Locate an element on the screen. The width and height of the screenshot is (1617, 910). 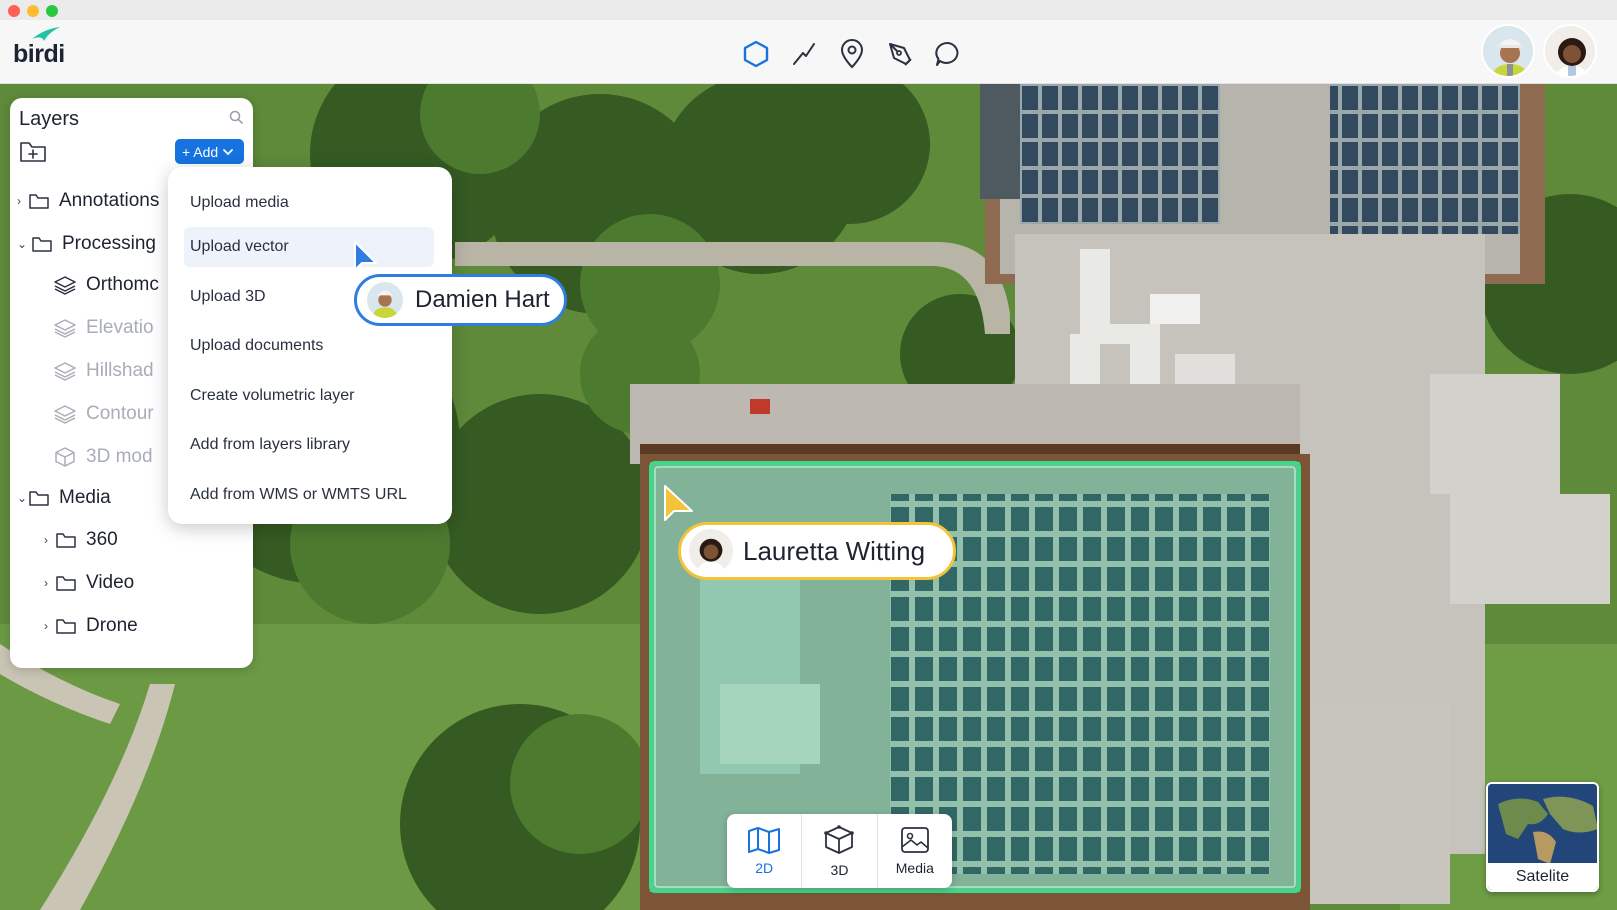
basemap-label: Satelite is located at coordinates (1542, 876).